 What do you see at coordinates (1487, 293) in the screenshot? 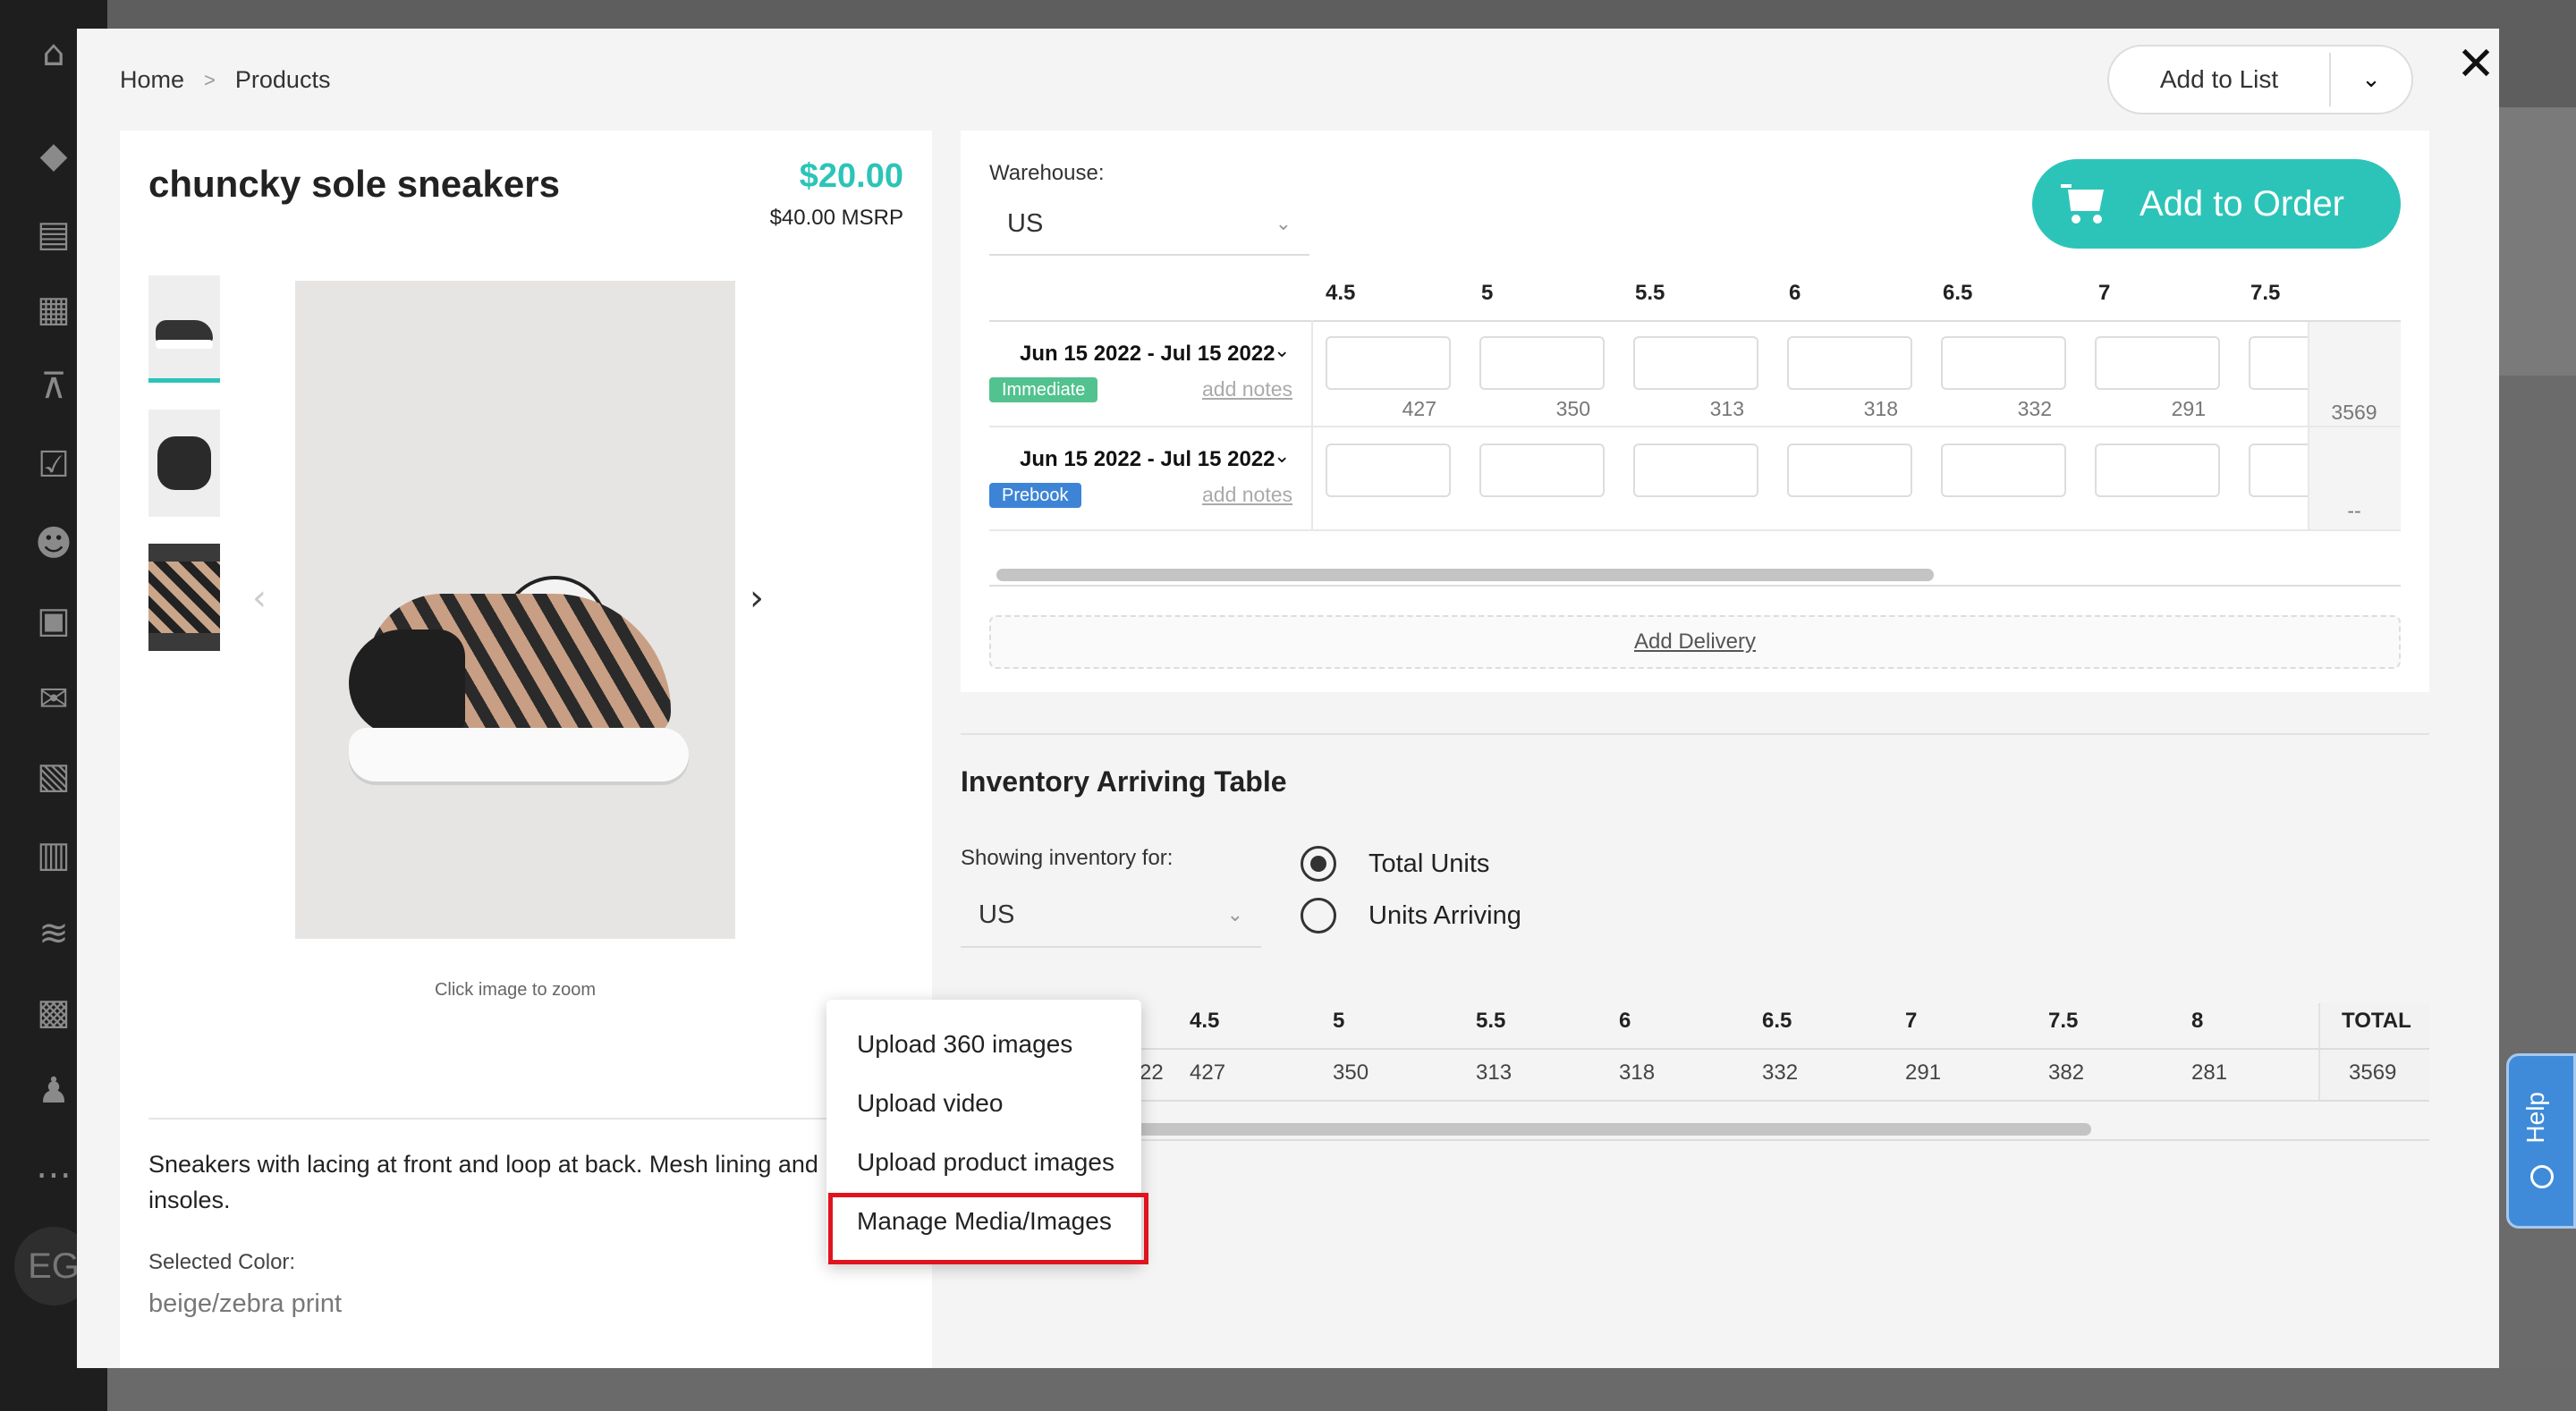
I see `size-header: 5` at bounding box center [1487, 293].